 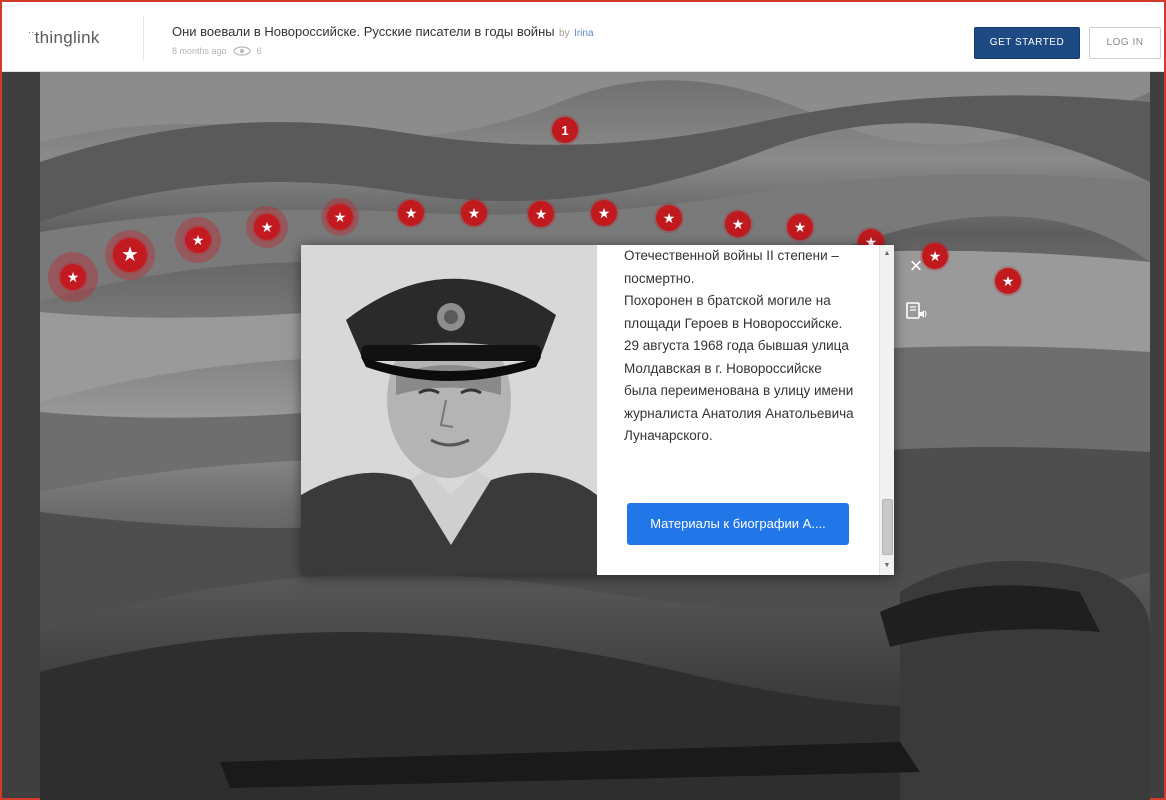 I want to click on scroll-down-arrow-icon: ▼, so click(x=887, y=566).